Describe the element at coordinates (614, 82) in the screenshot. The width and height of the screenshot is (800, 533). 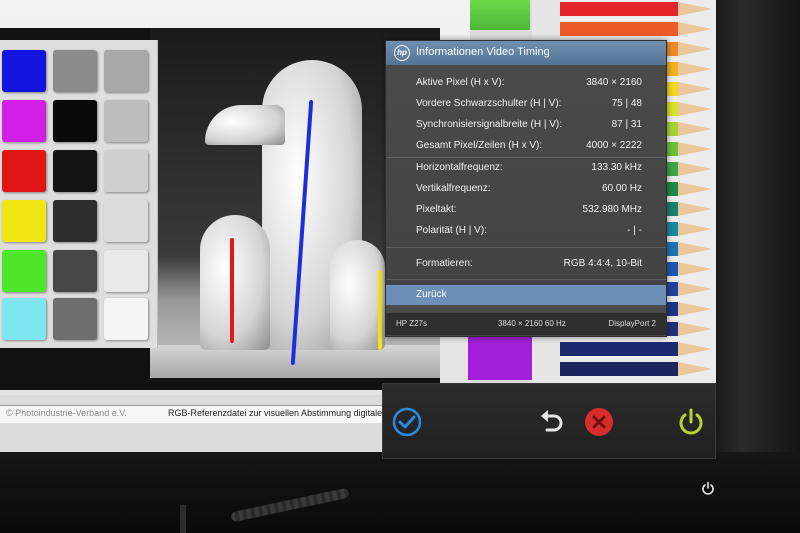
I see `info-value: 3840 × 2160` at that location.